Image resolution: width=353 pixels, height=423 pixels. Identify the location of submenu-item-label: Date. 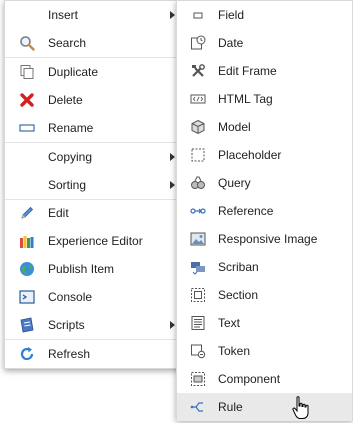
(231, 43).